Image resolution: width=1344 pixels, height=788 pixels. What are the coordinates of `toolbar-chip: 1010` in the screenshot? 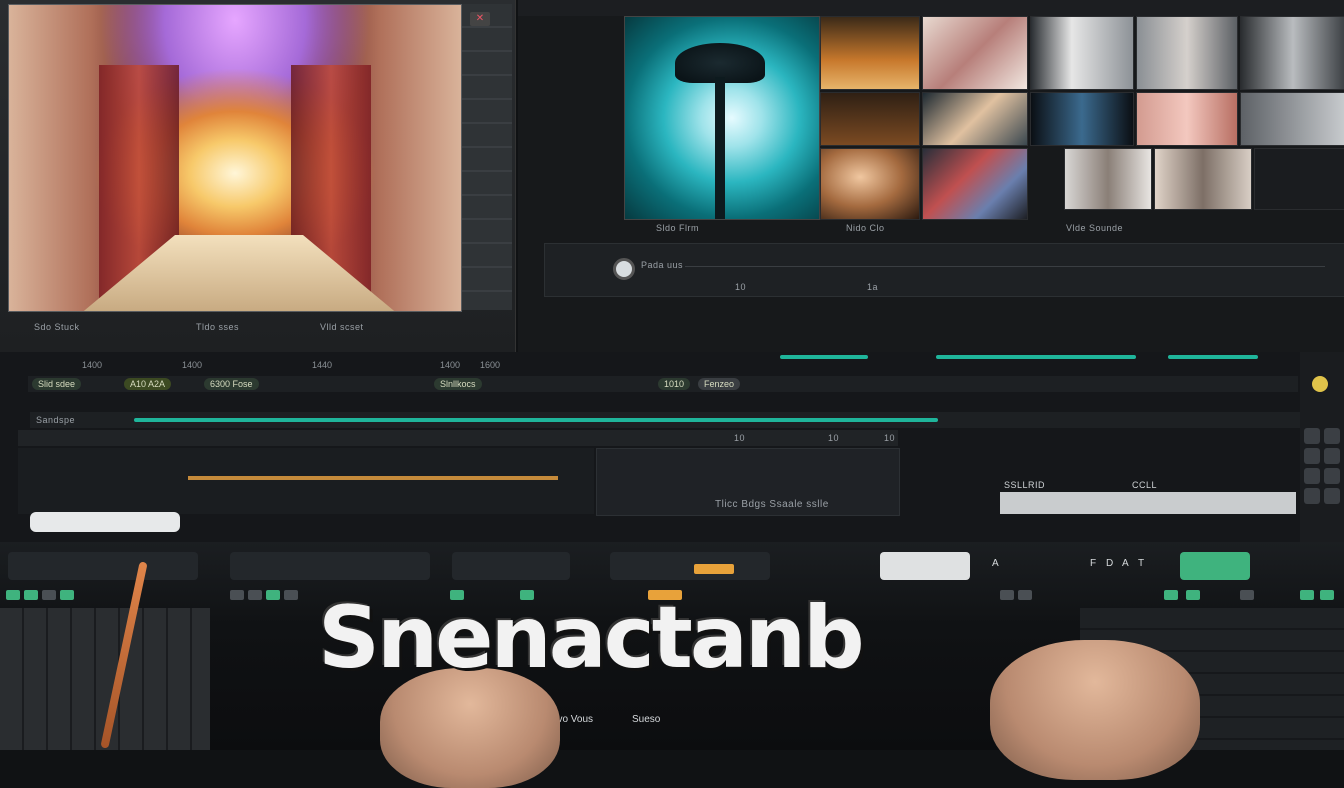 It's located at (674, 384).